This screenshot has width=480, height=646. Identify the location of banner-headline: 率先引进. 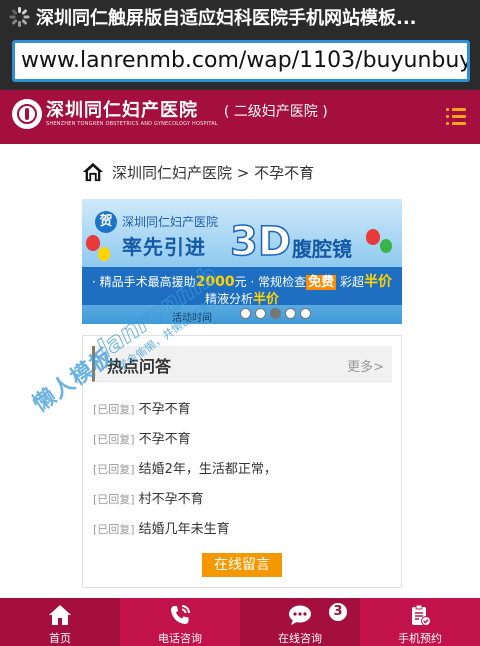
(164, 247).